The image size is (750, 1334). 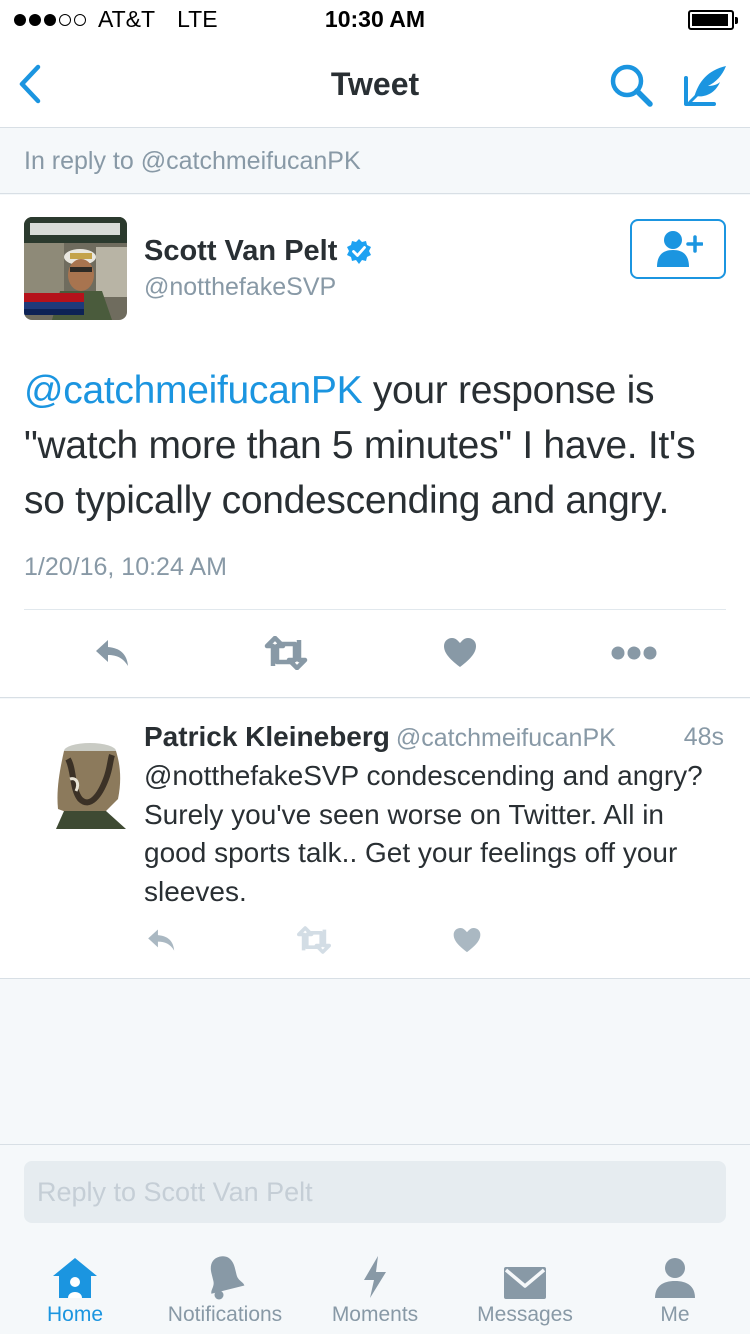 I want to click on like-button, so click(x=460, y=653).